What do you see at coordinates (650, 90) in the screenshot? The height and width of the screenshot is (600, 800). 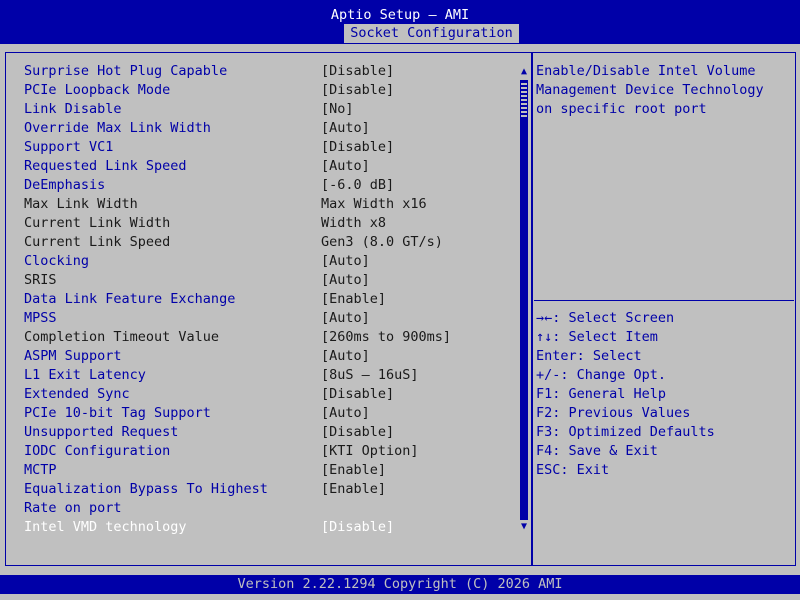 I see `help-line: Management Device Technology` at bounding box center [650, 90].